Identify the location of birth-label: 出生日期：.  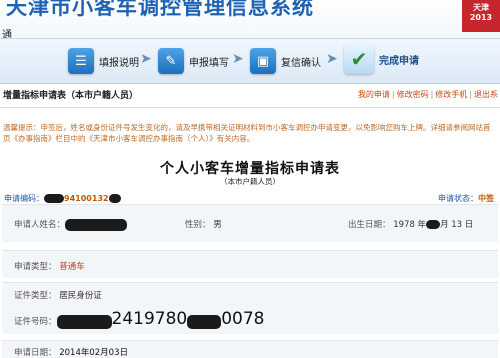
(369, 225).